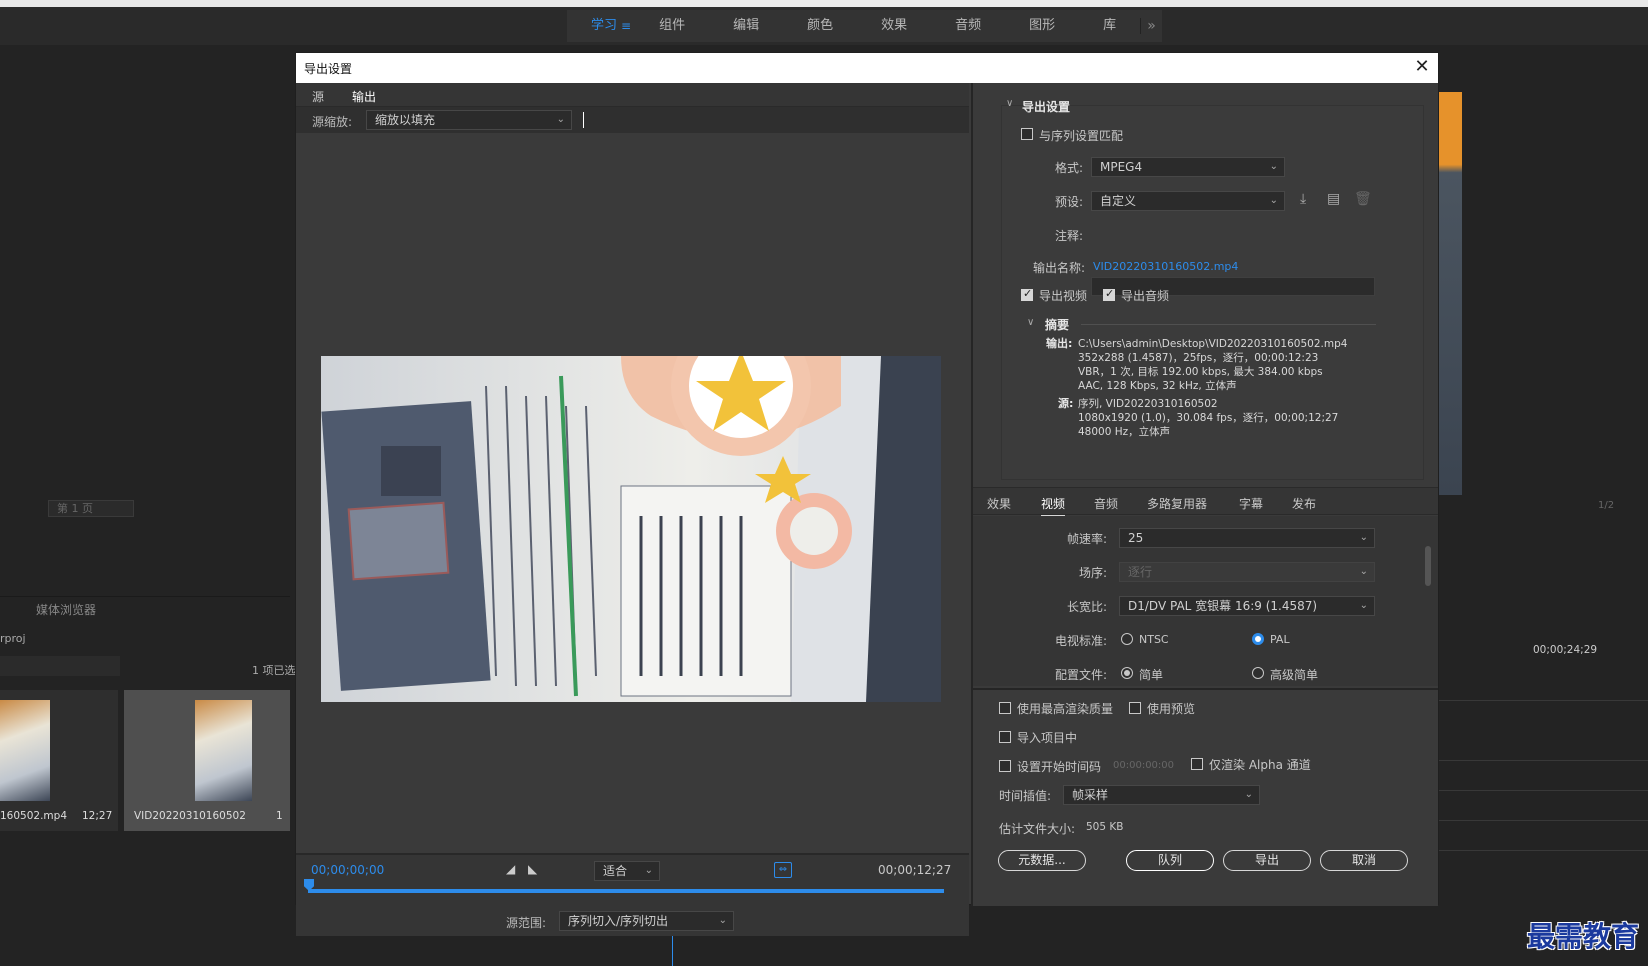 The height and width of the screenshot is (966, 1648). What do you see at coordinates (1090, 795) in the screenshot?
I see `time-interpolation-value: 帧采样` at bounding box center [1090, 795].